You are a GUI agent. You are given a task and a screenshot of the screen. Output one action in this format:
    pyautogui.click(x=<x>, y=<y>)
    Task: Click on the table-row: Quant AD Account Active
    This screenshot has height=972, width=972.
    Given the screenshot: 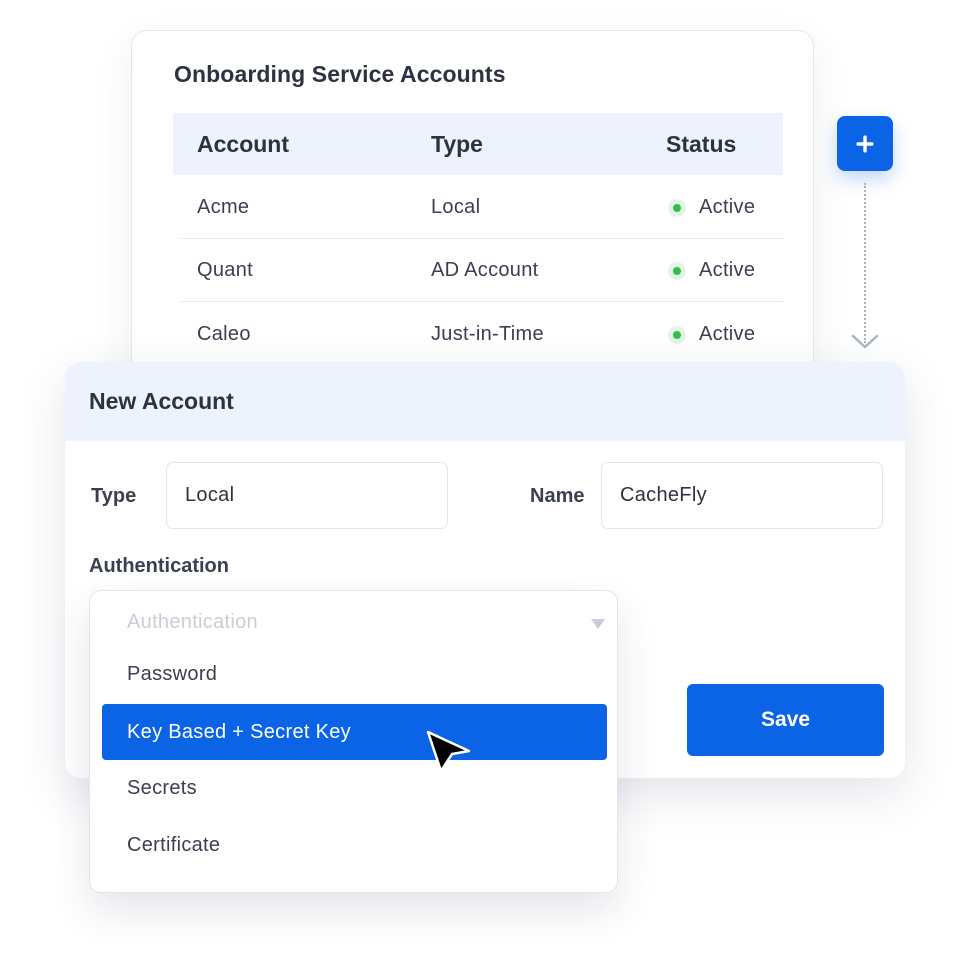 What is the action you would take?
    pyautogui.click(x=481, y=270)
    